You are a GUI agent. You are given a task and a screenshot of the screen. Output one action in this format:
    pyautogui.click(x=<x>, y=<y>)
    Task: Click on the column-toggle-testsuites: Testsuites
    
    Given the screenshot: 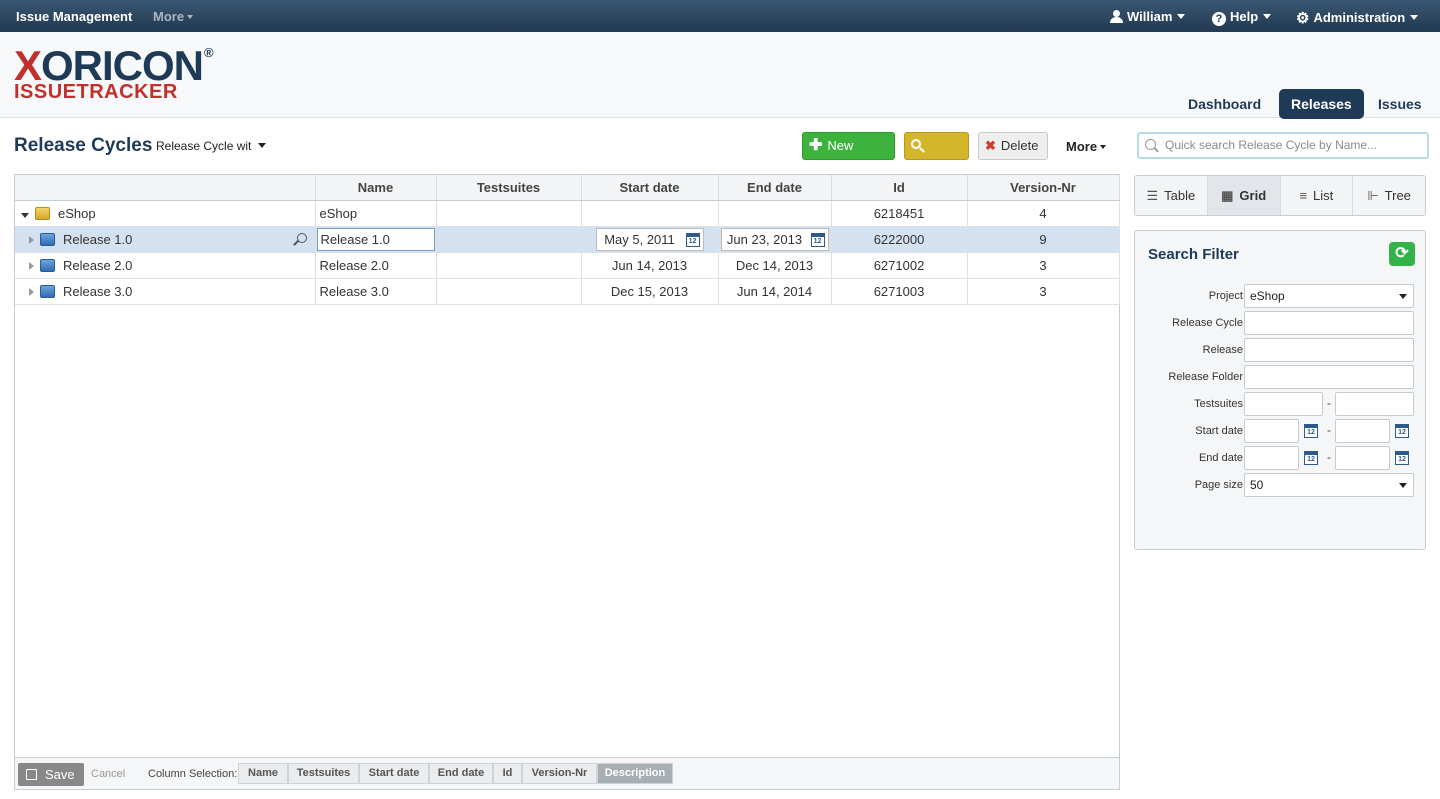 What is the action you would take?
    pyautogui.click(x=323, y=773)
    